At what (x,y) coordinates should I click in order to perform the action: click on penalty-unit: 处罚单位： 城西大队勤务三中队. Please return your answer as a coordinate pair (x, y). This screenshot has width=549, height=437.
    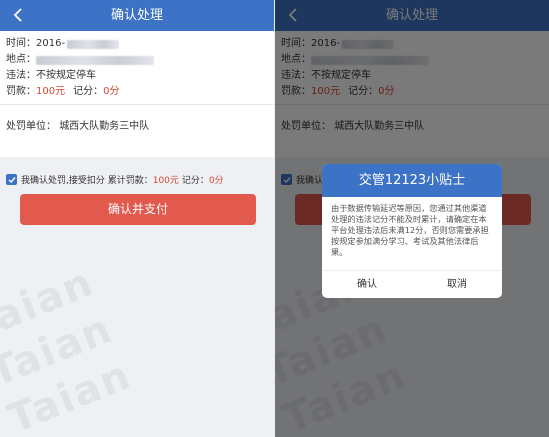
    Looking at the image, I should click on (77, 124).